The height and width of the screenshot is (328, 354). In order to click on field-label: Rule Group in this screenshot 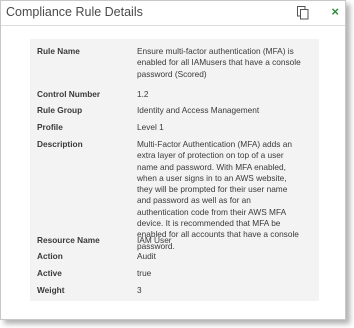, I will do `click(60, 110)`.